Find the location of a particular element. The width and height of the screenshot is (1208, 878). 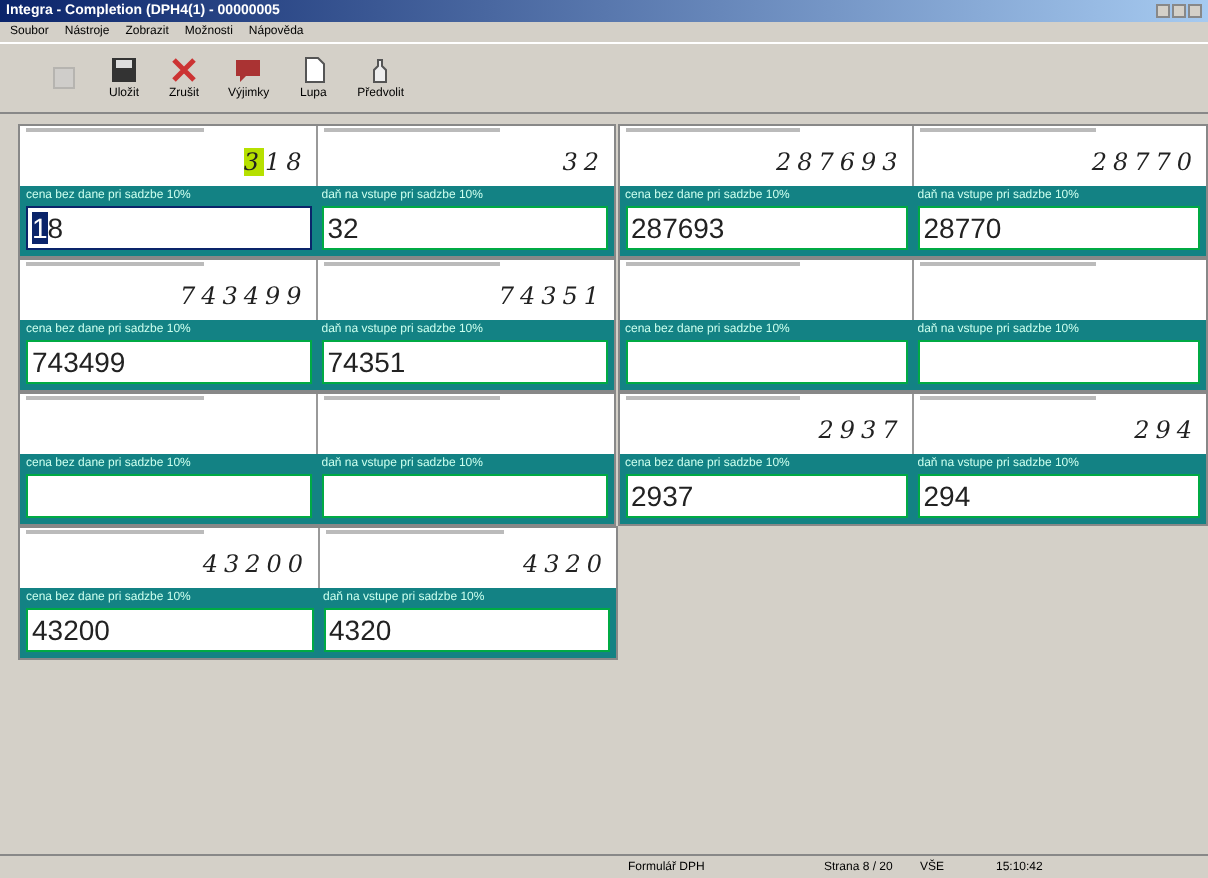

handwritten-digits: 2937 is located at coordinates (861, 430).